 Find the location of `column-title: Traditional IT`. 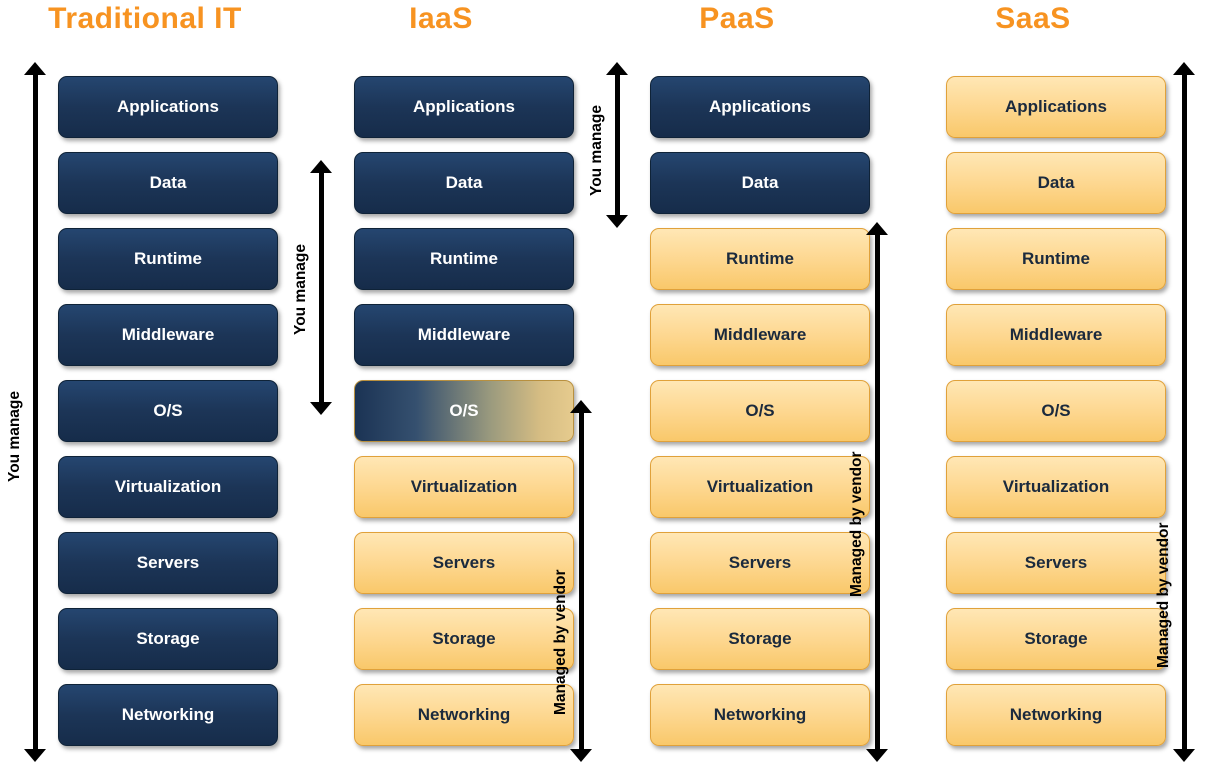

column-title: Traditional IT is located at coordinates (145, 18).